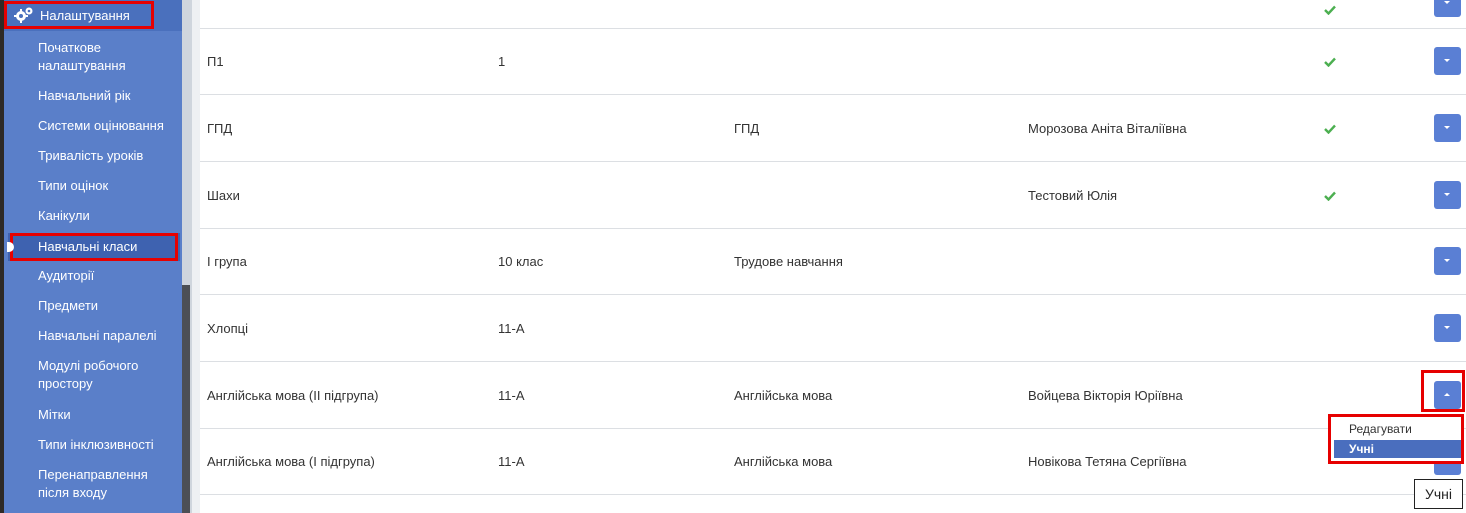  I want to click on sidebar-item-holidays: Канікули, so click(108, 216).